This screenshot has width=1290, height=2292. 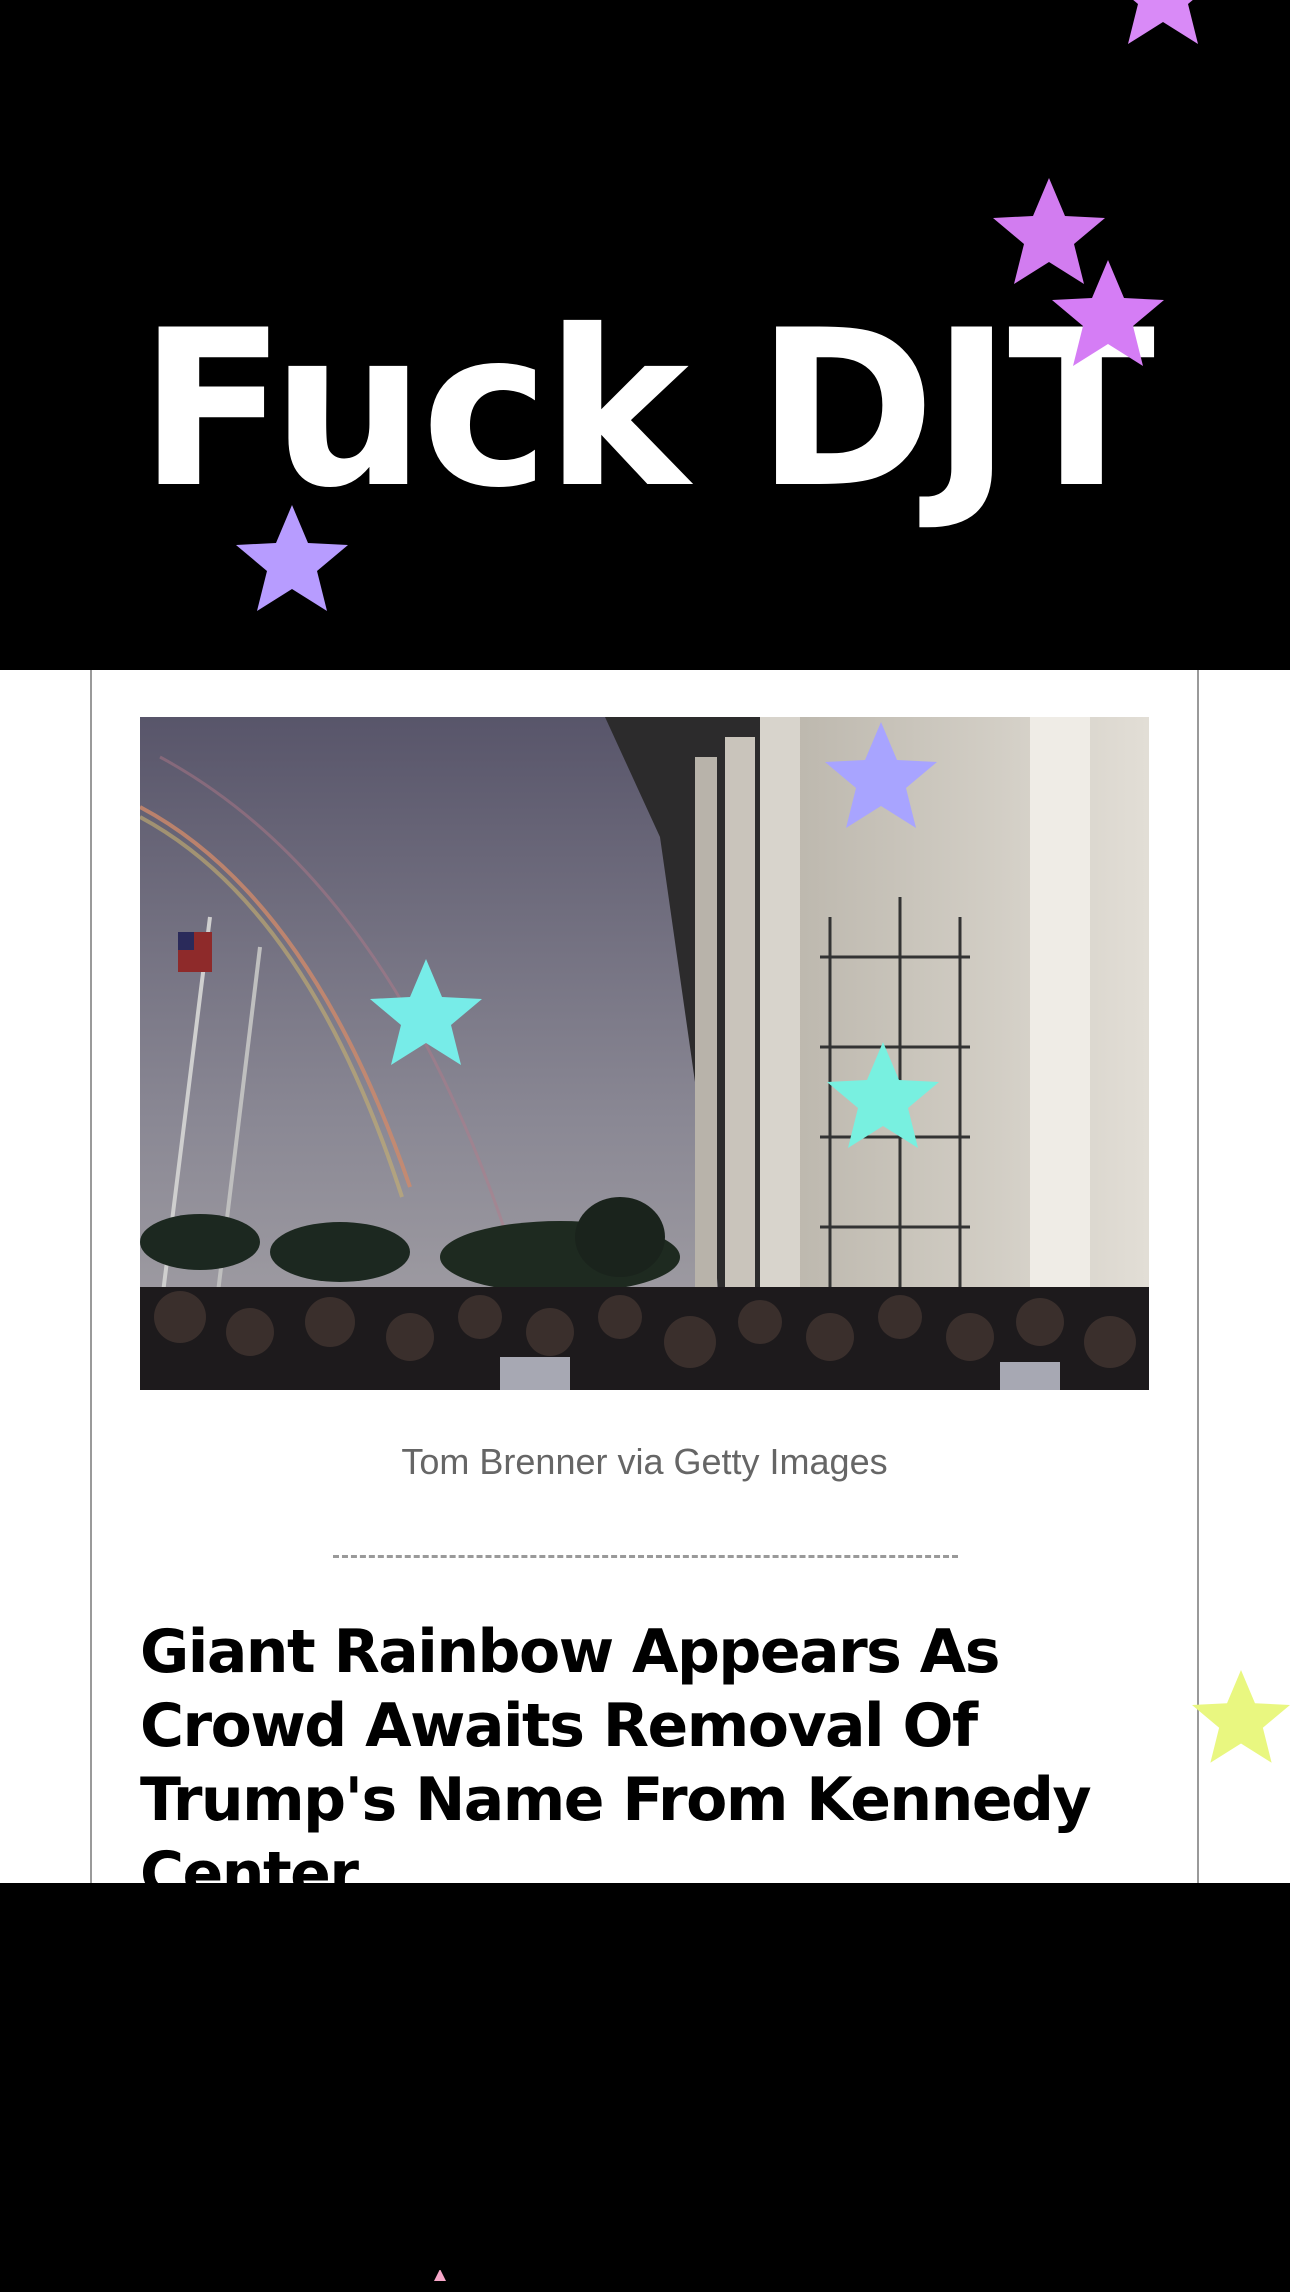 What do you see at coordinates (645, 1556) in the screenshot?
I see `dashed-divider` at bounding box center [645, 1556].